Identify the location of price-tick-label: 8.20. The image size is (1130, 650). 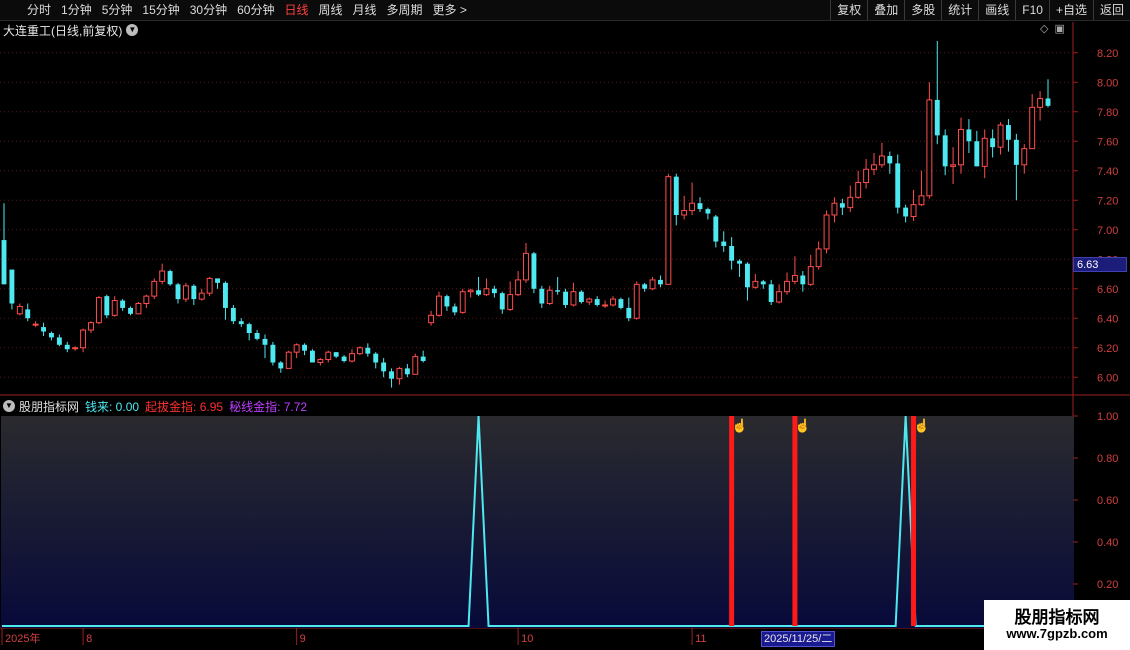
(1107, 54).